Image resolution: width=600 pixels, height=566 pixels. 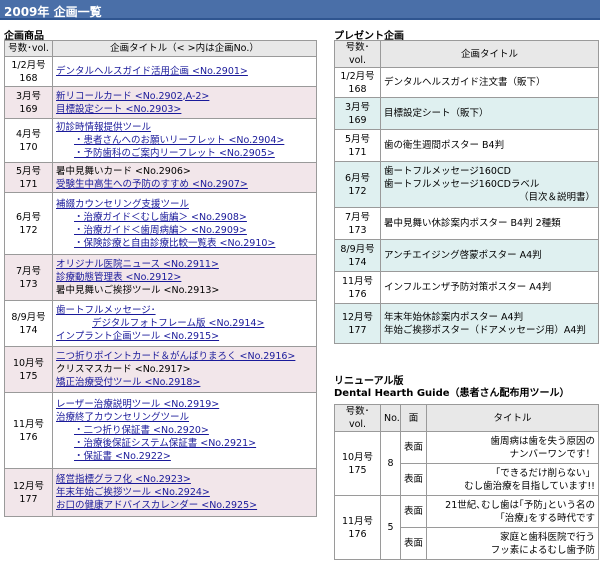 What do you see at coordinates (151, 230) in the screenshot?
I see `campaign-link: ・治療ガイド＜歯周病編＞ <No.2909>` at bounding box center [151, 230].